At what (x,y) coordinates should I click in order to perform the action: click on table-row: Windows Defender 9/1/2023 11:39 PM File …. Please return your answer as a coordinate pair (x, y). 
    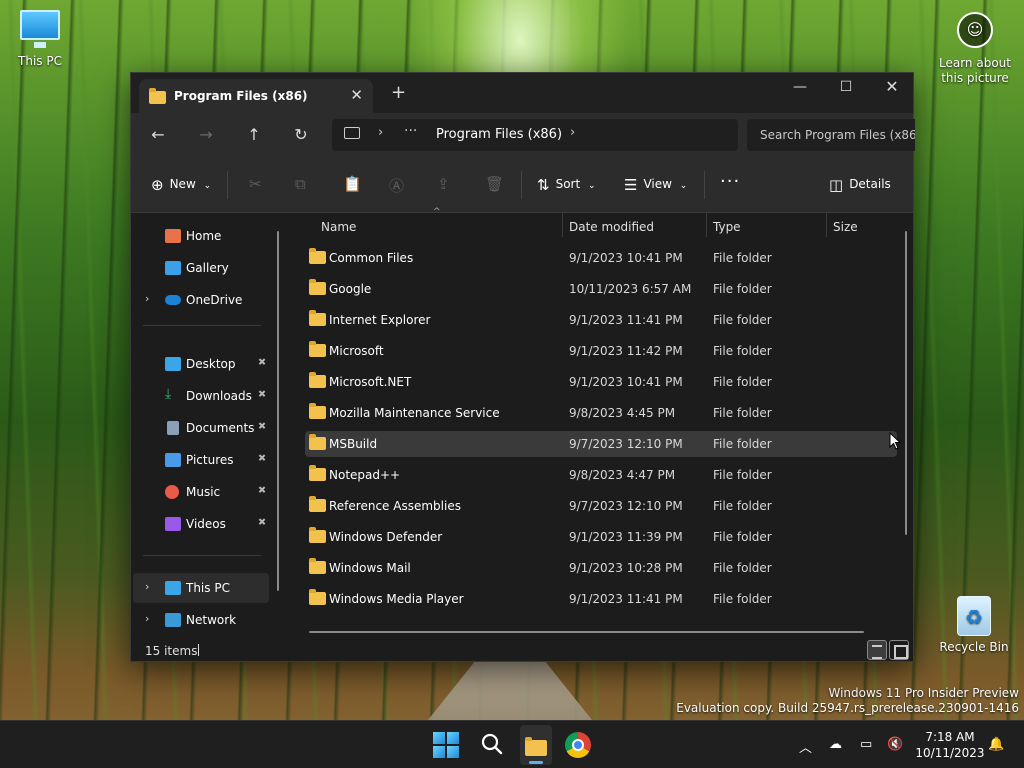
    Looking at the image, I should click on (601, 537).